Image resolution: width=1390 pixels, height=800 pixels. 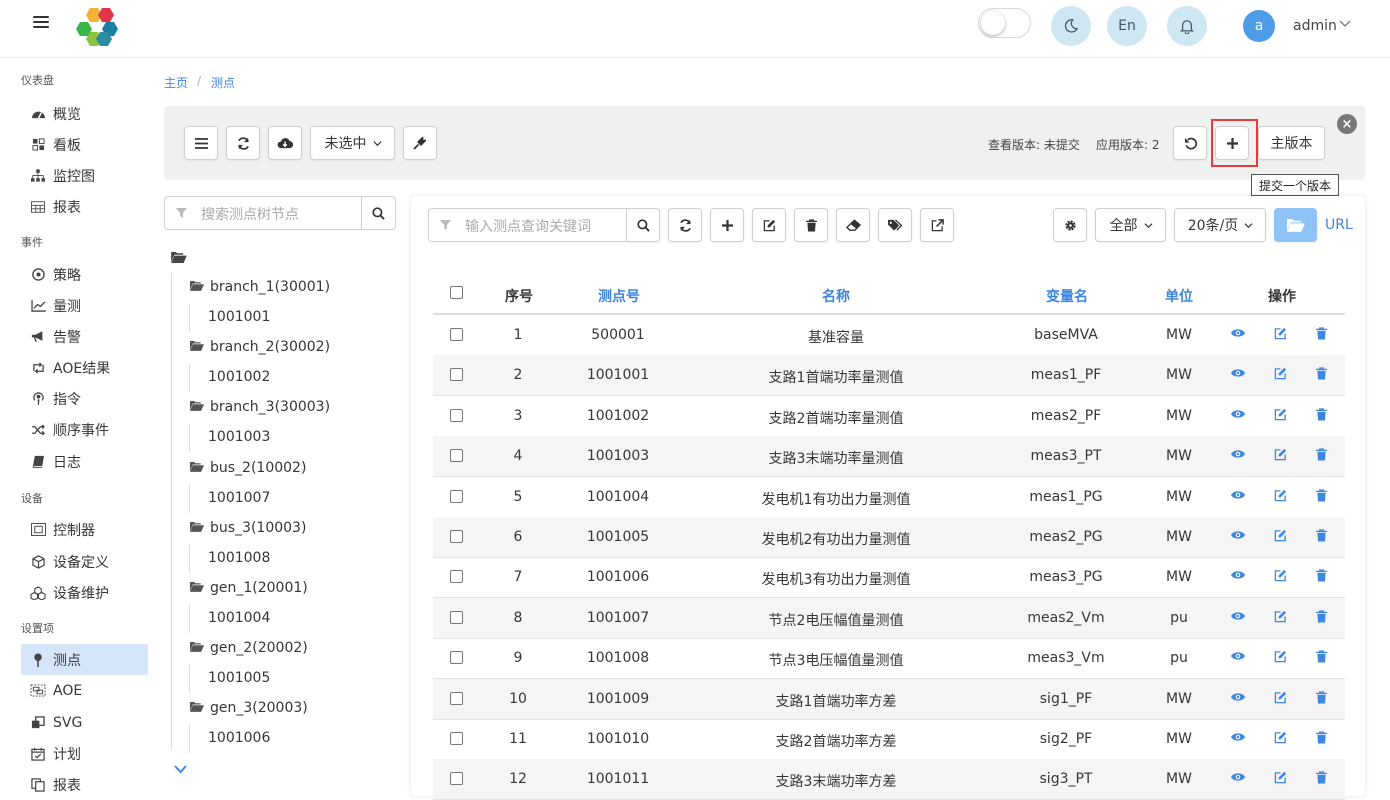 What do you see at coordinates (239, 317) in the screenshot?
I see `tree-leaf: 1001001` at bounding box center [239, 317].